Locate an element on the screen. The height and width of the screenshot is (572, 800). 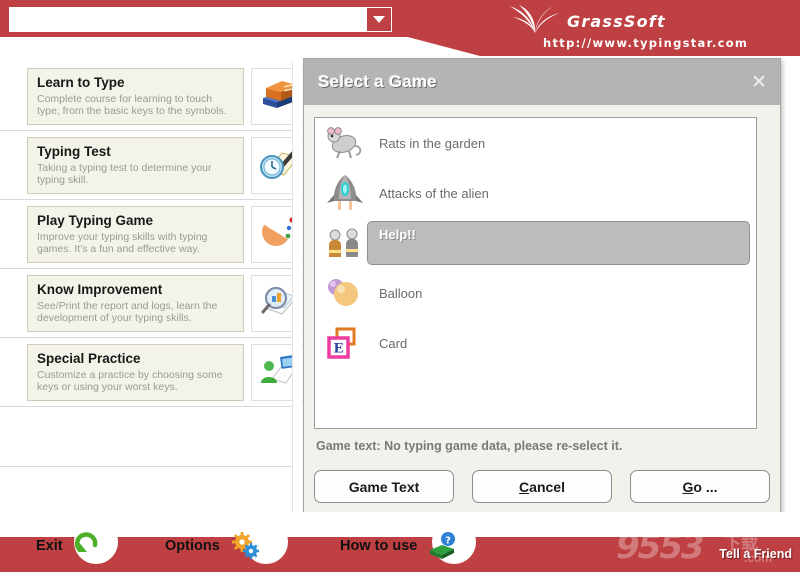
chevron-down-icon is located at coordinates (379, 19).